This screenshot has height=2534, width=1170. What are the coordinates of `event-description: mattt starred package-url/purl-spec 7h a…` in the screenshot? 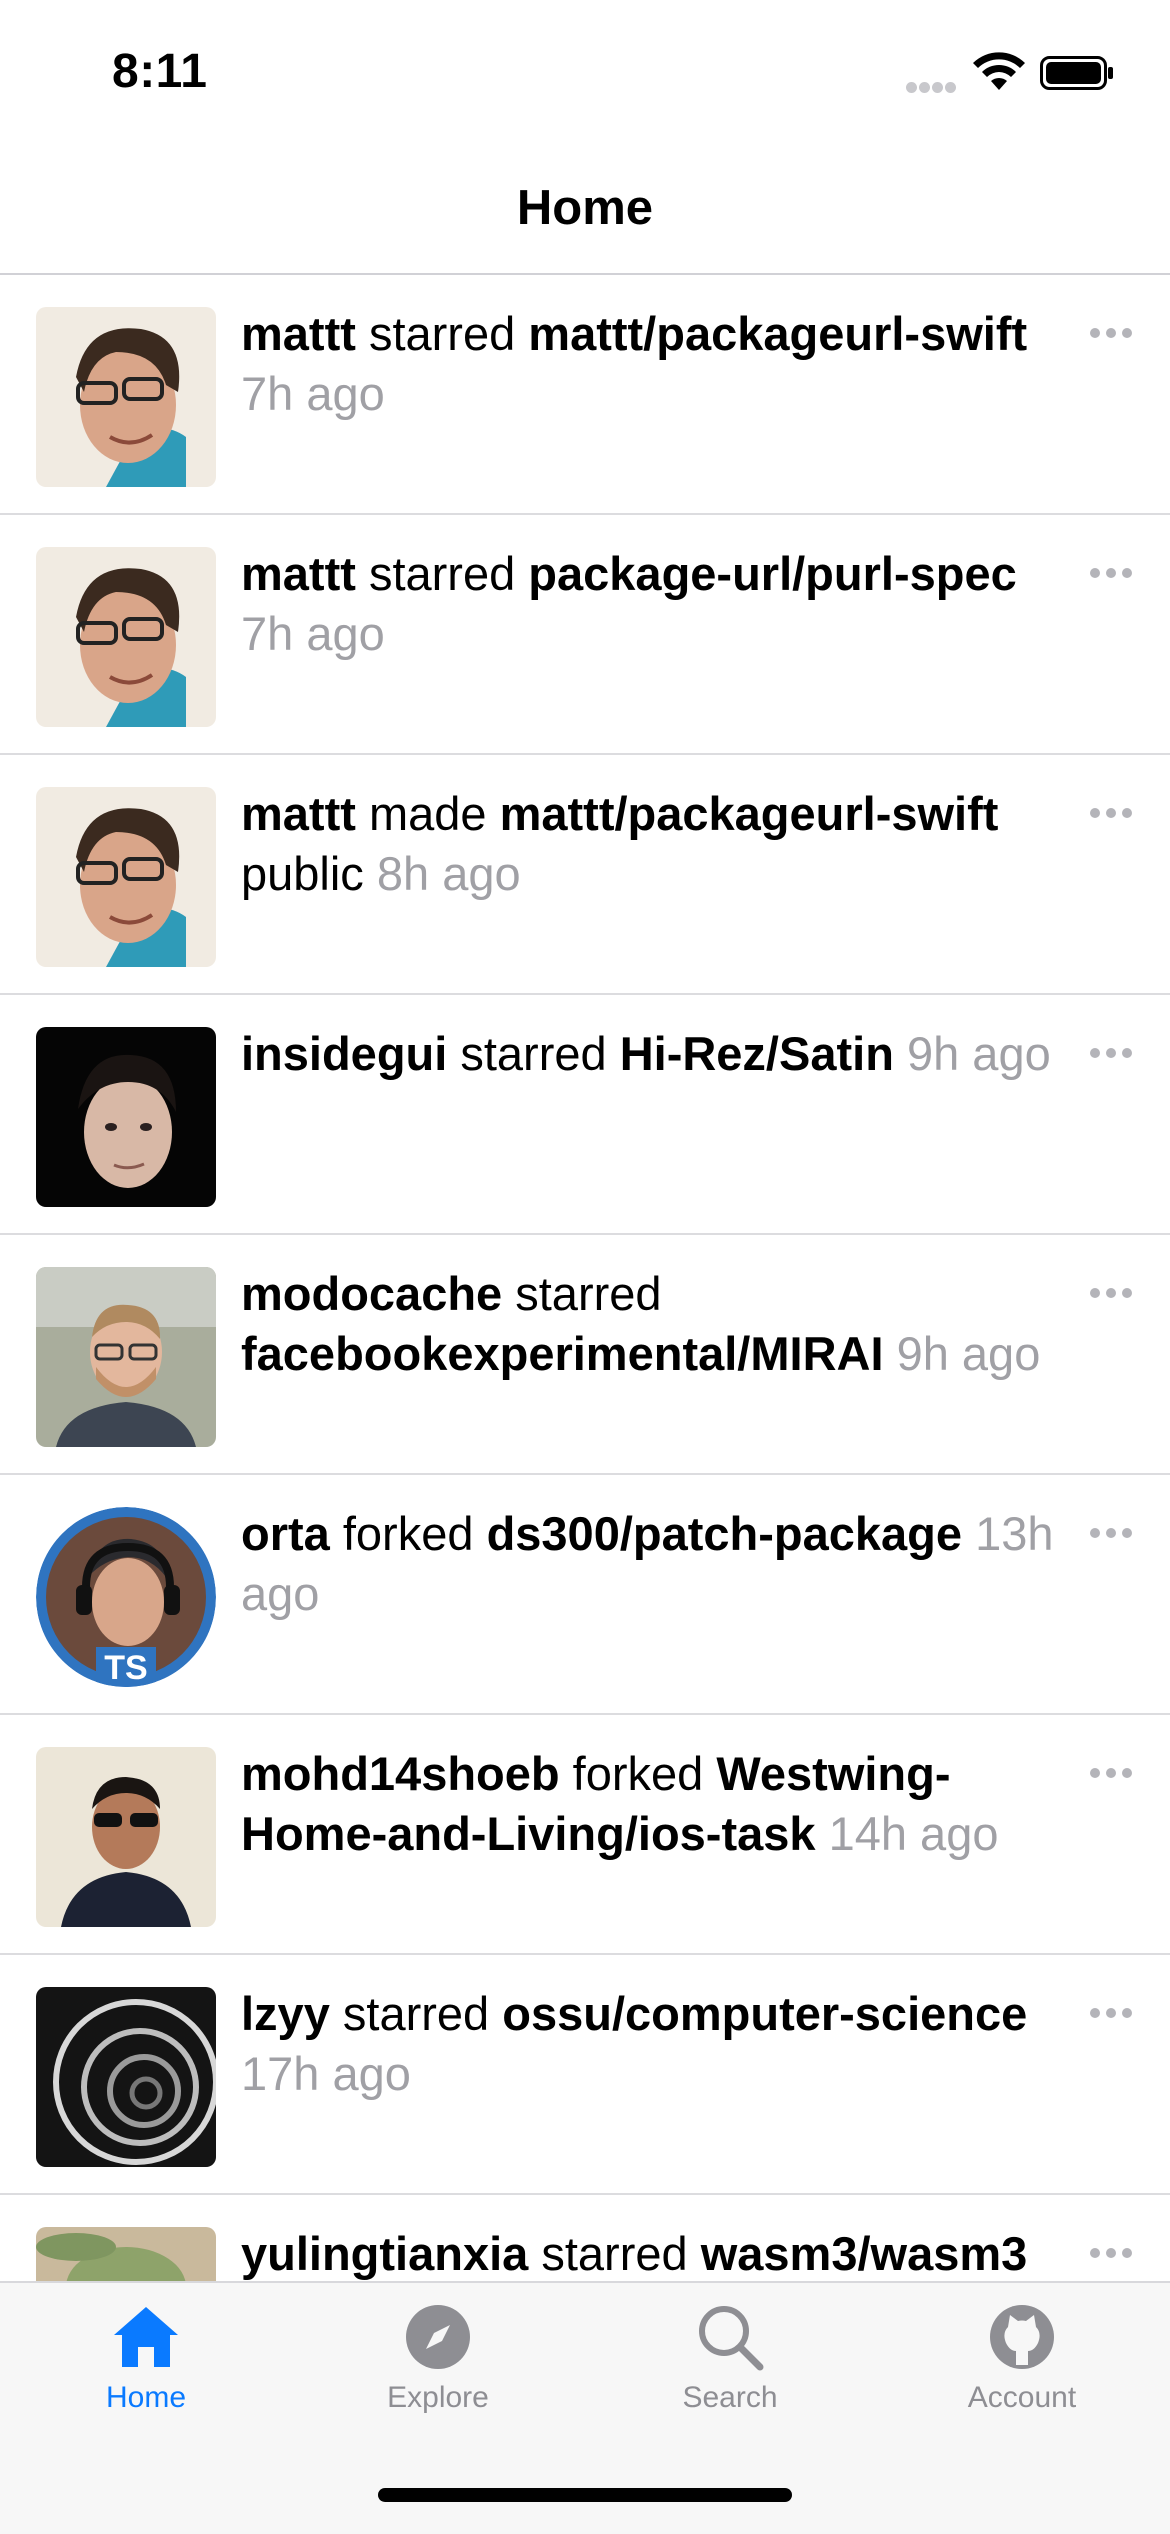 It's located at (656, 604).